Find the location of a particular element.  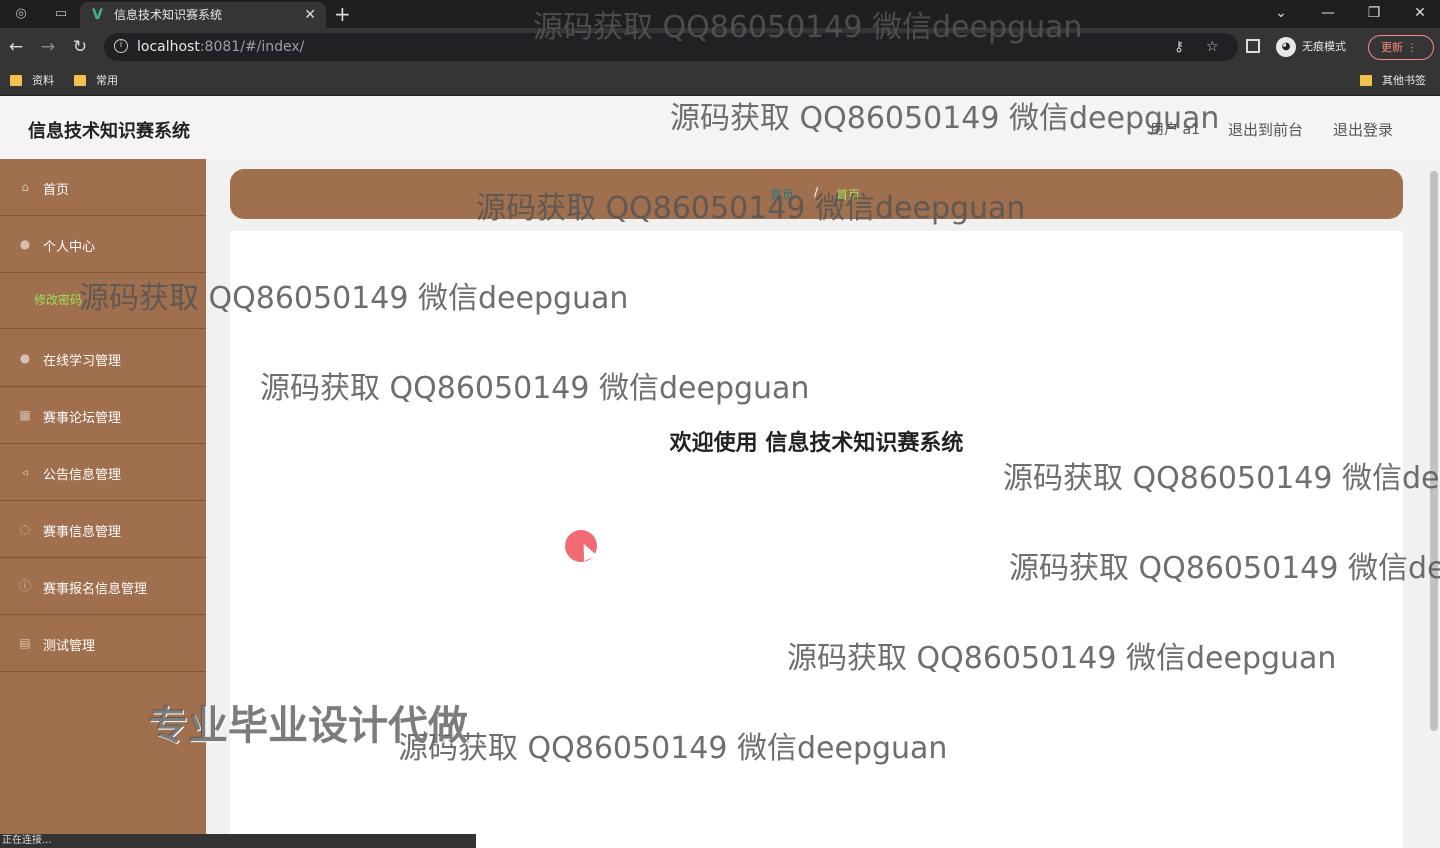

message-icon: ◌ is located at coordinates (25, 529).